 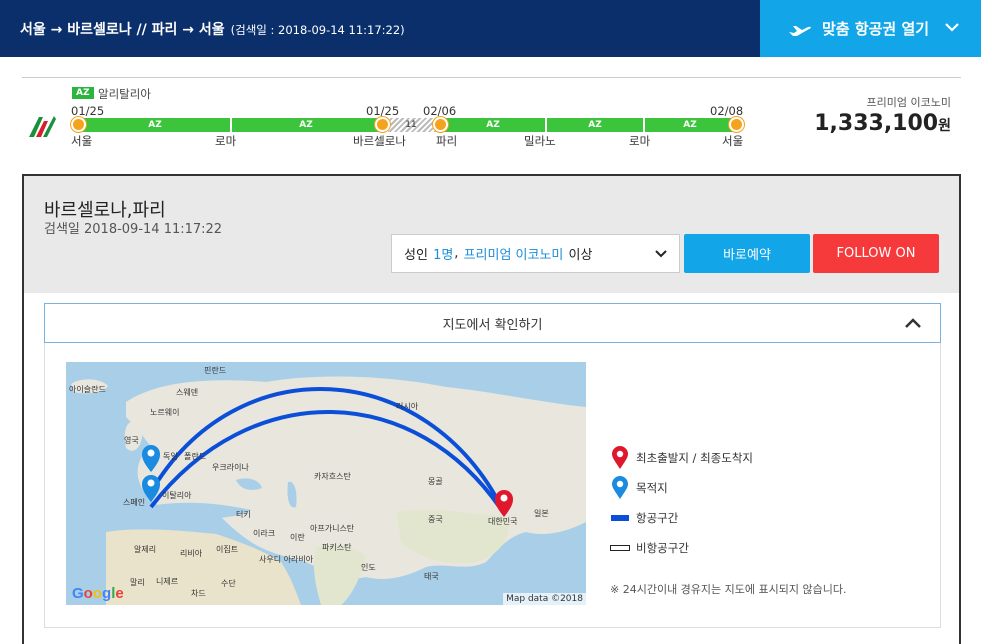 What do you see at coordinates (541, 513) in the screenshot?
I see `map-label: 일본` at bounding box center [541, 513].